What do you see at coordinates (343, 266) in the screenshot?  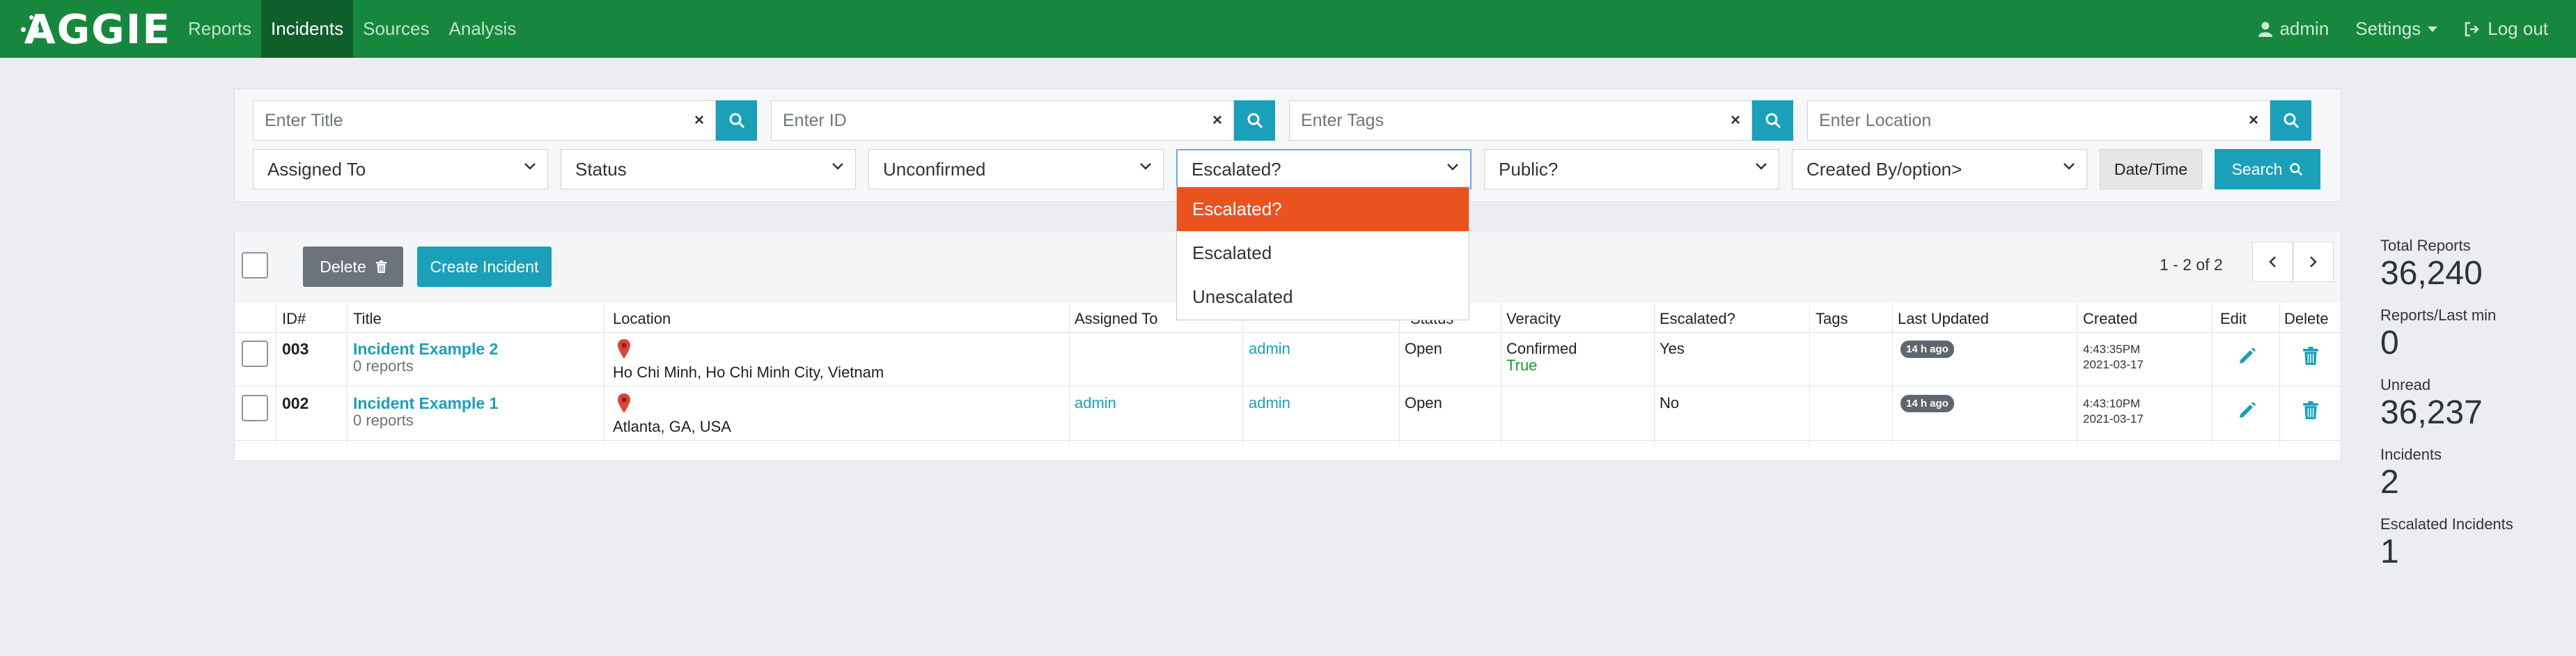 I see `delete-button-label: Delete` at bounding box center [343, 266].